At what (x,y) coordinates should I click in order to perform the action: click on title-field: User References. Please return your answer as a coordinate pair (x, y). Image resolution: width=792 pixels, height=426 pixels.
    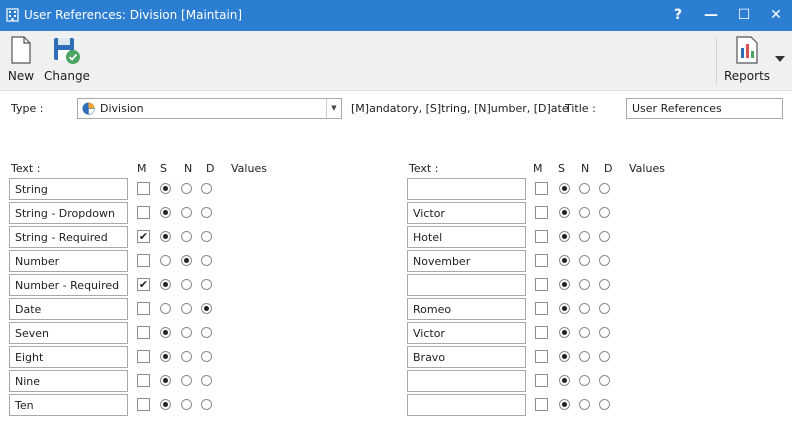
    Looking at the image, I should click on (704, 108).